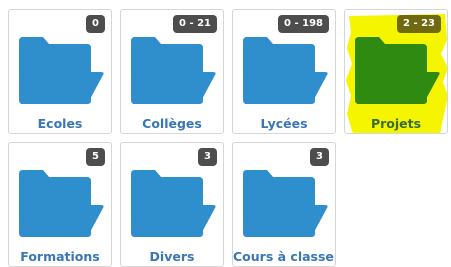 Image resolution: width=451 pixels, height=267 pixels. I want to click on folder-label: Projets, so click(396, 123).